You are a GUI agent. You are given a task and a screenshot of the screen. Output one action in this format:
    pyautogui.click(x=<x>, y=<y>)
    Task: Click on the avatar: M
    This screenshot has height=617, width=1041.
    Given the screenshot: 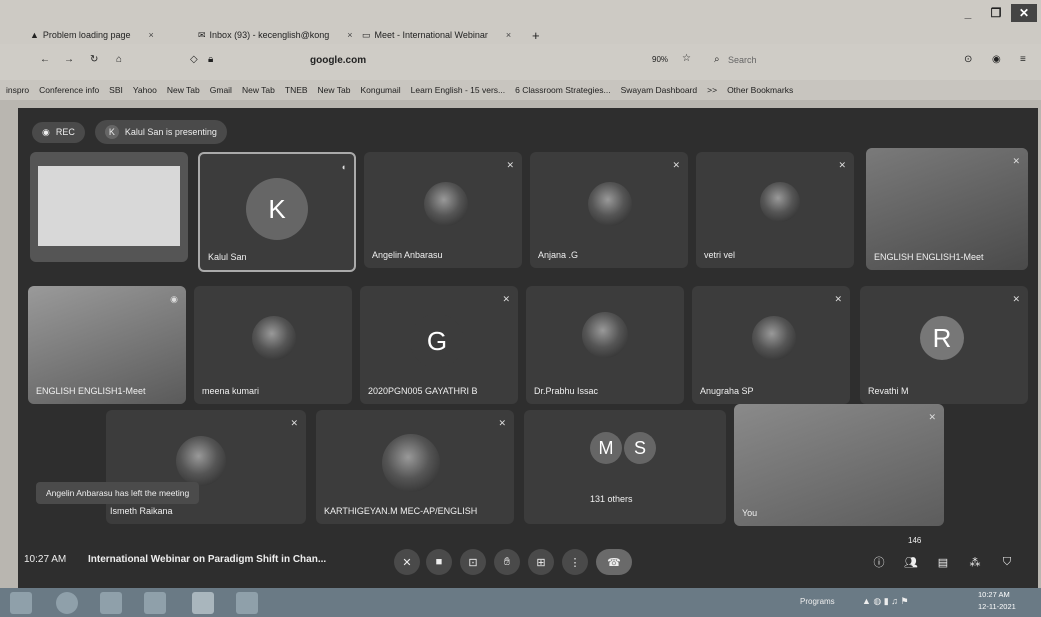 What is the action you would take?
    pyautogui.click(x=606, y=448)
    